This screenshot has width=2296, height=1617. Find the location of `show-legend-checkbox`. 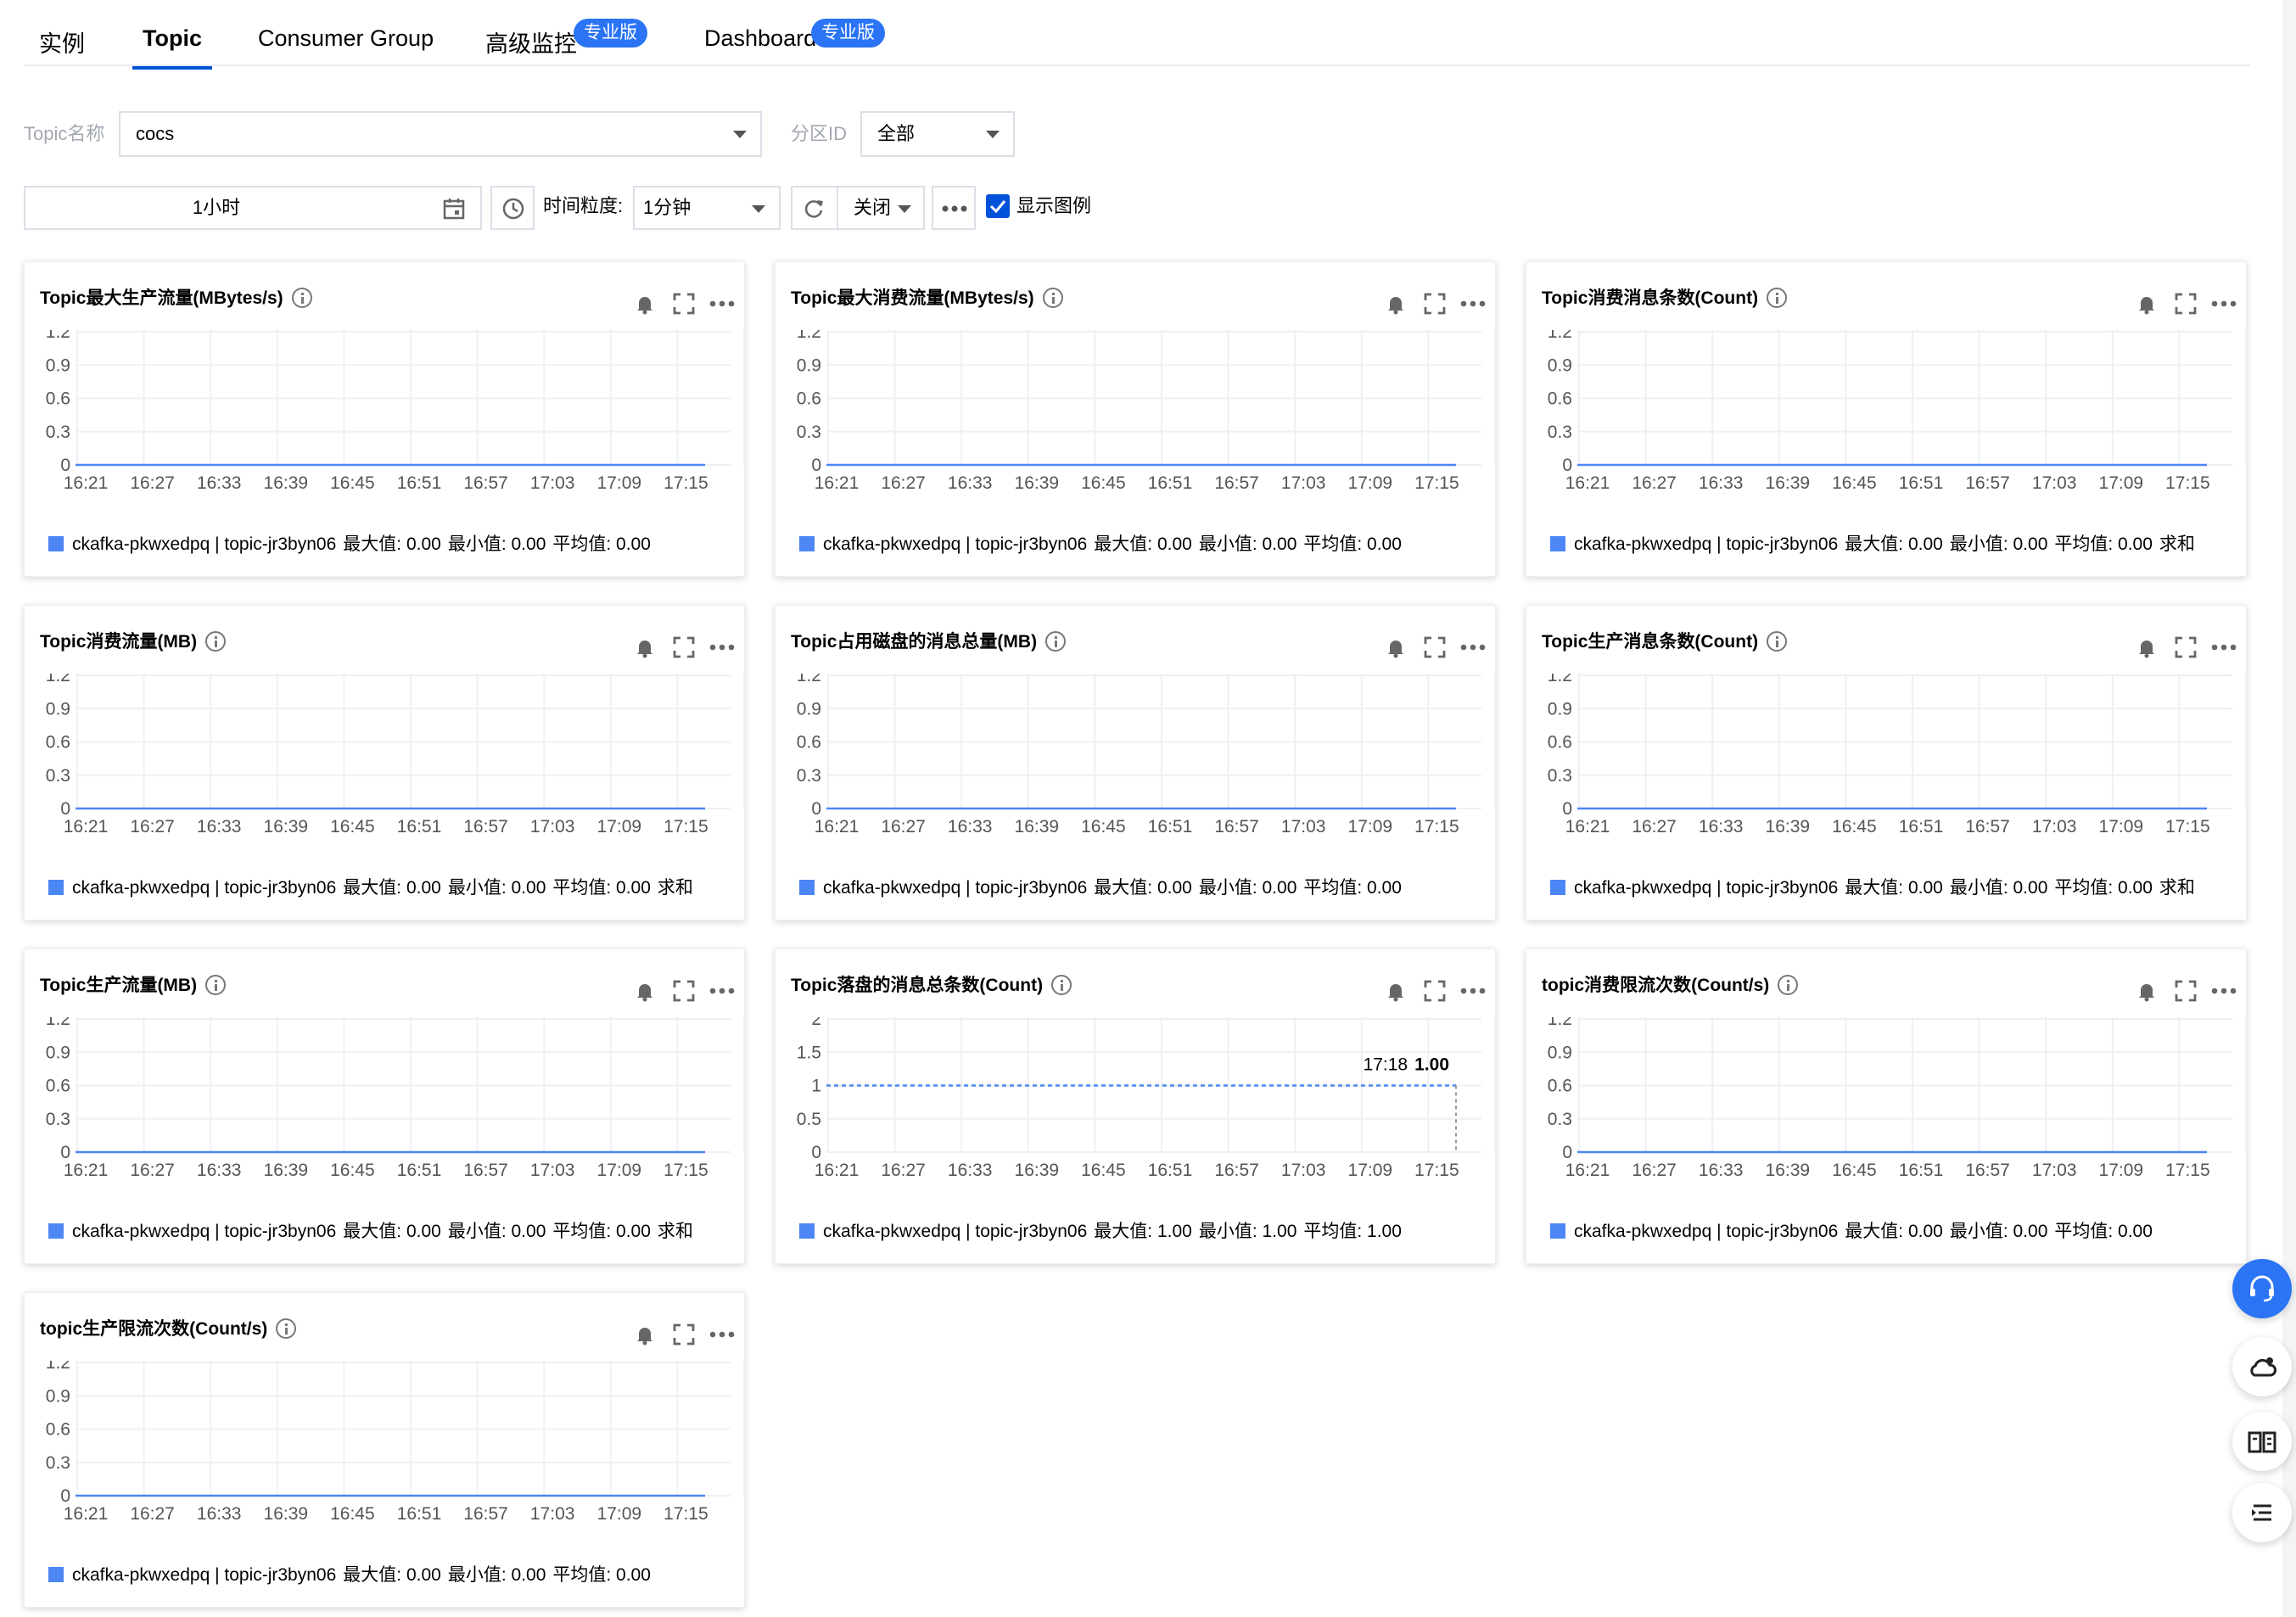

show-legend-checkbox is located at coordinates (998, 206).